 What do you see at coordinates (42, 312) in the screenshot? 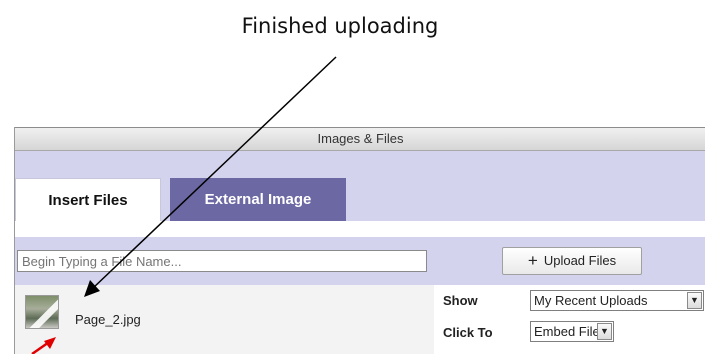
I see `image-thumbnail` at bounding box center [42, 312].